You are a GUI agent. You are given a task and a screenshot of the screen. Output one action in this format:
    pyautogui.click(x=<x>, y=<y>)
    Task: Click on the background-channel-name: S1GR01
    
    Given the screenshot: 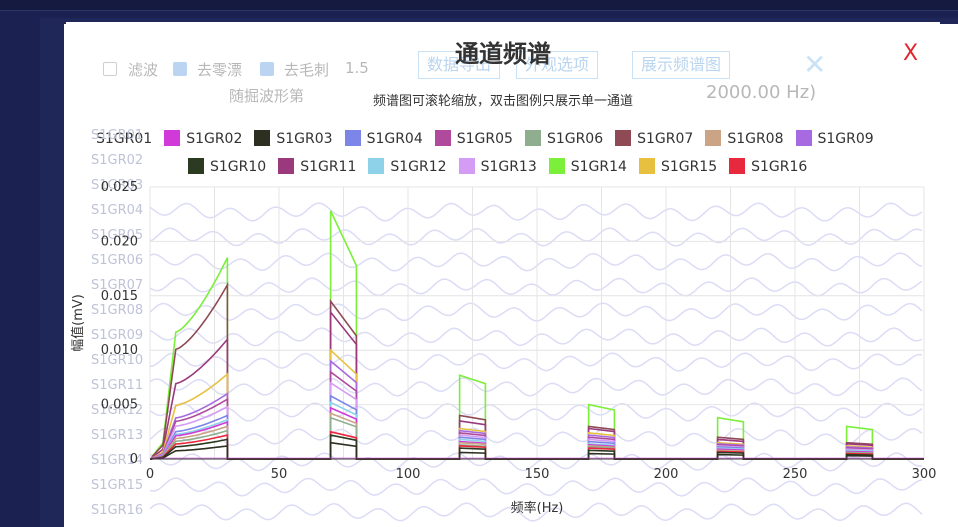 What is the action you would take?
    pyautogui.click(x=117, y=135)
    